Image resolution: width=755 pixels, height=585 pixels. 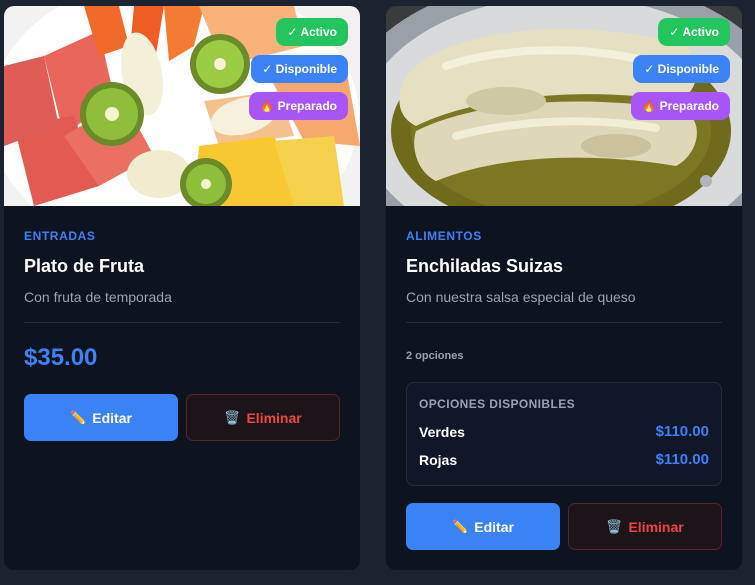 I want to click on product-price: $35.00, so click(x=61, y=357).